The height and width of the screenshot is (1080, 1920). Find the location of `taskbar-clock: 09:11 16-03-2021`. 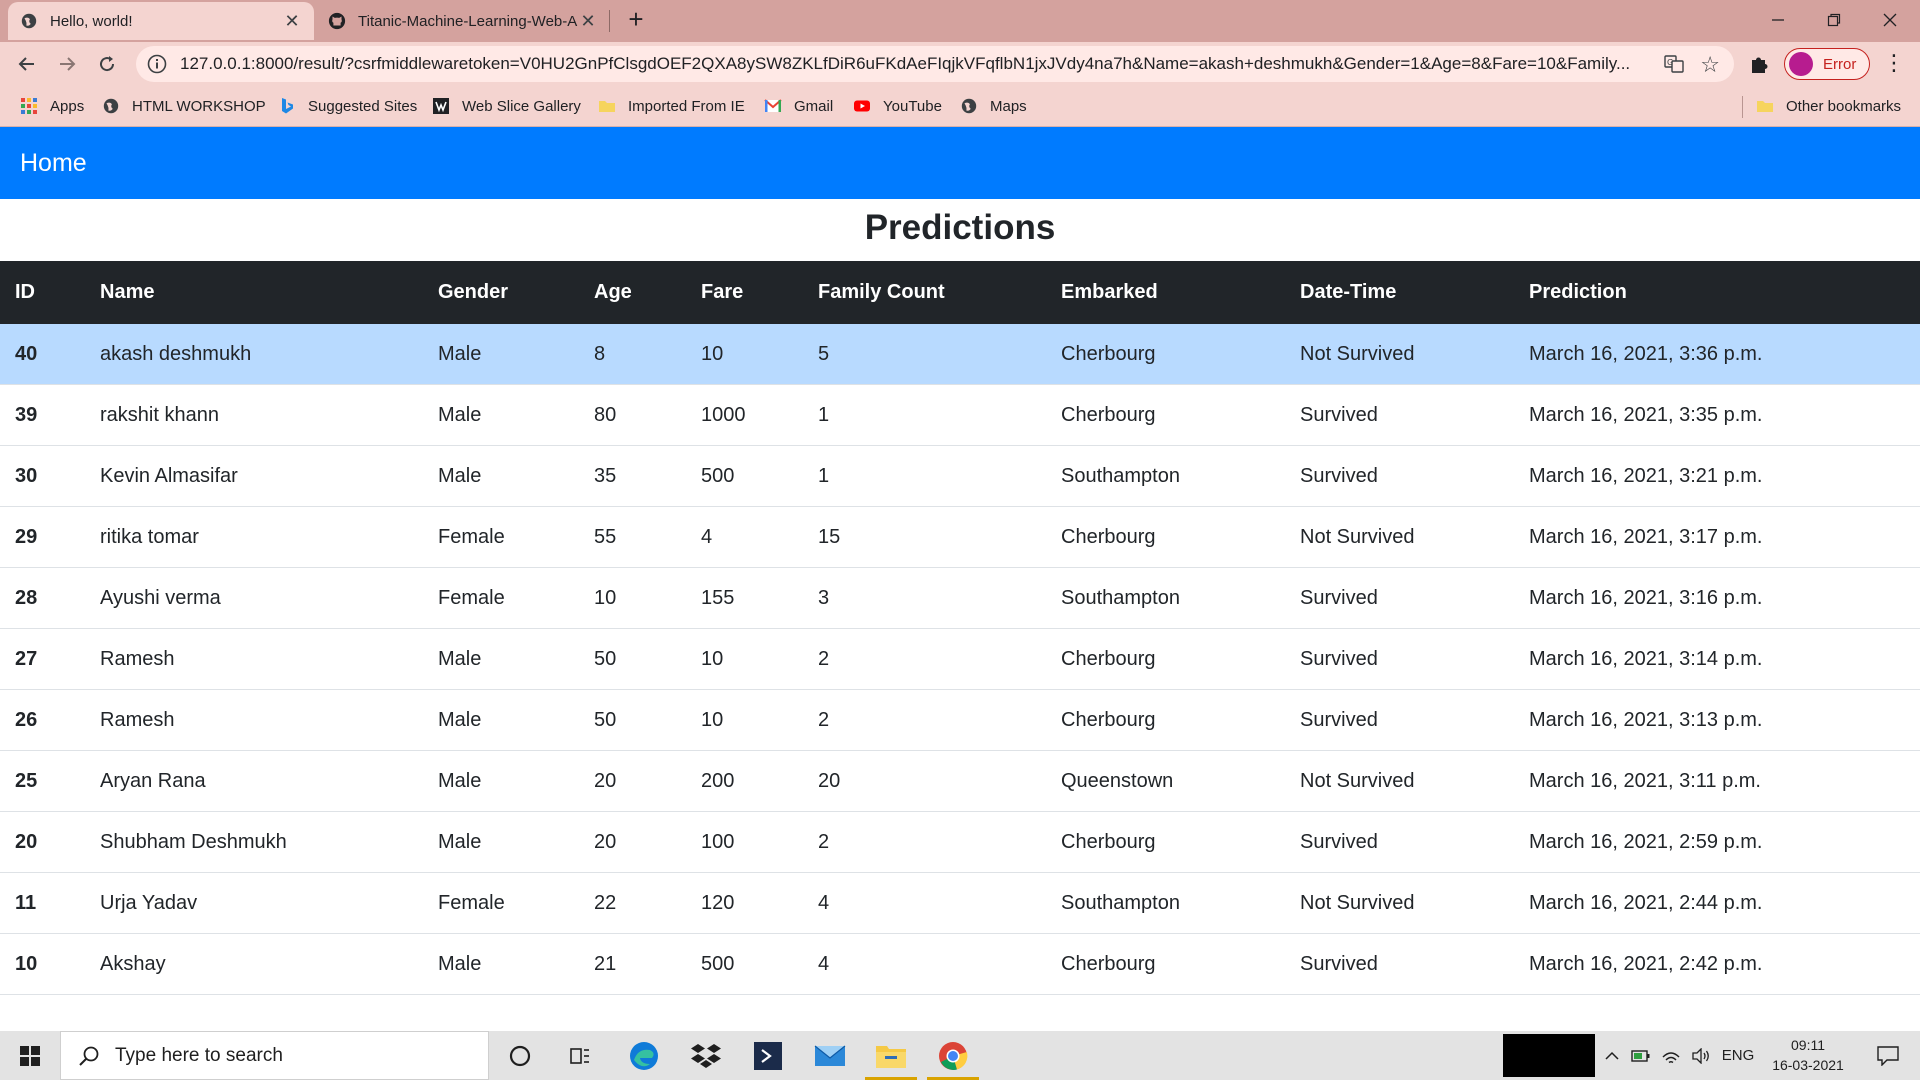

taskbar-clock: 09:11 16-03-2021 is located at coordinates (1808, 1055).